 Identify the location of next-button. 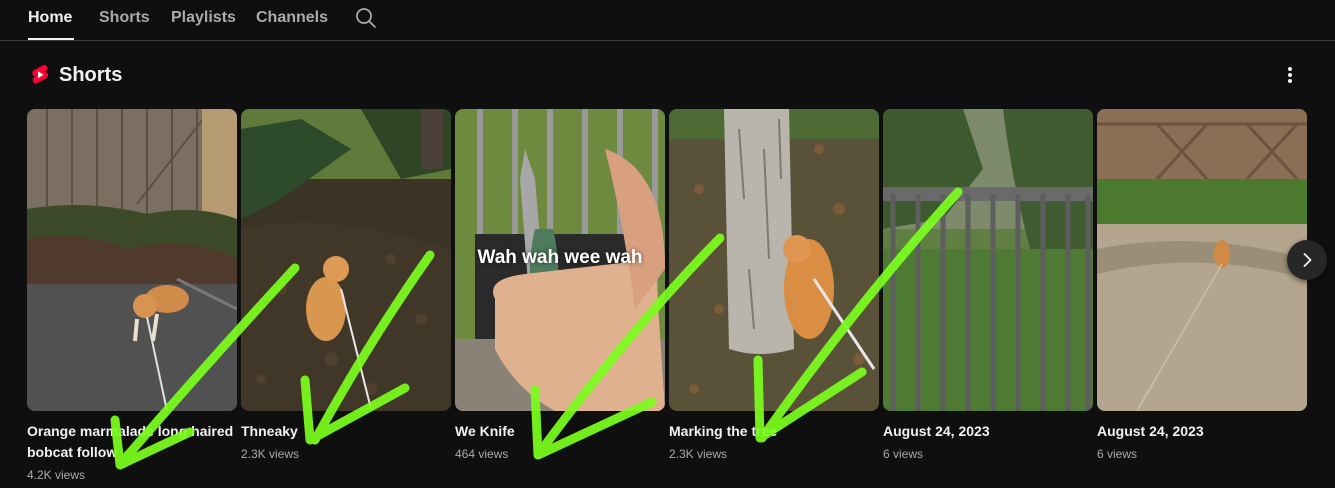
(1307, 260).